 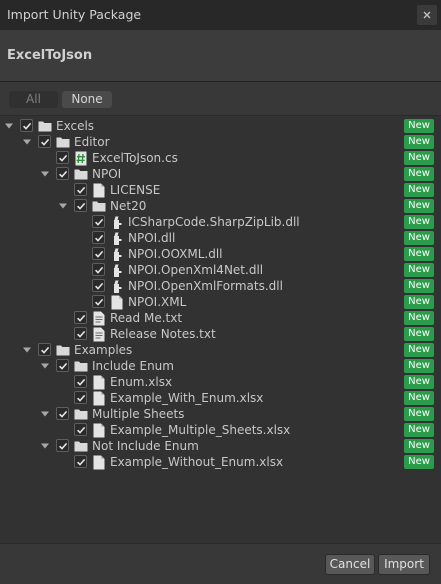 What do you see at coordinates (220, 334) in the screenshot?
I see `tree-row: Release Notes.txt New` at bounding box center [220, 334].